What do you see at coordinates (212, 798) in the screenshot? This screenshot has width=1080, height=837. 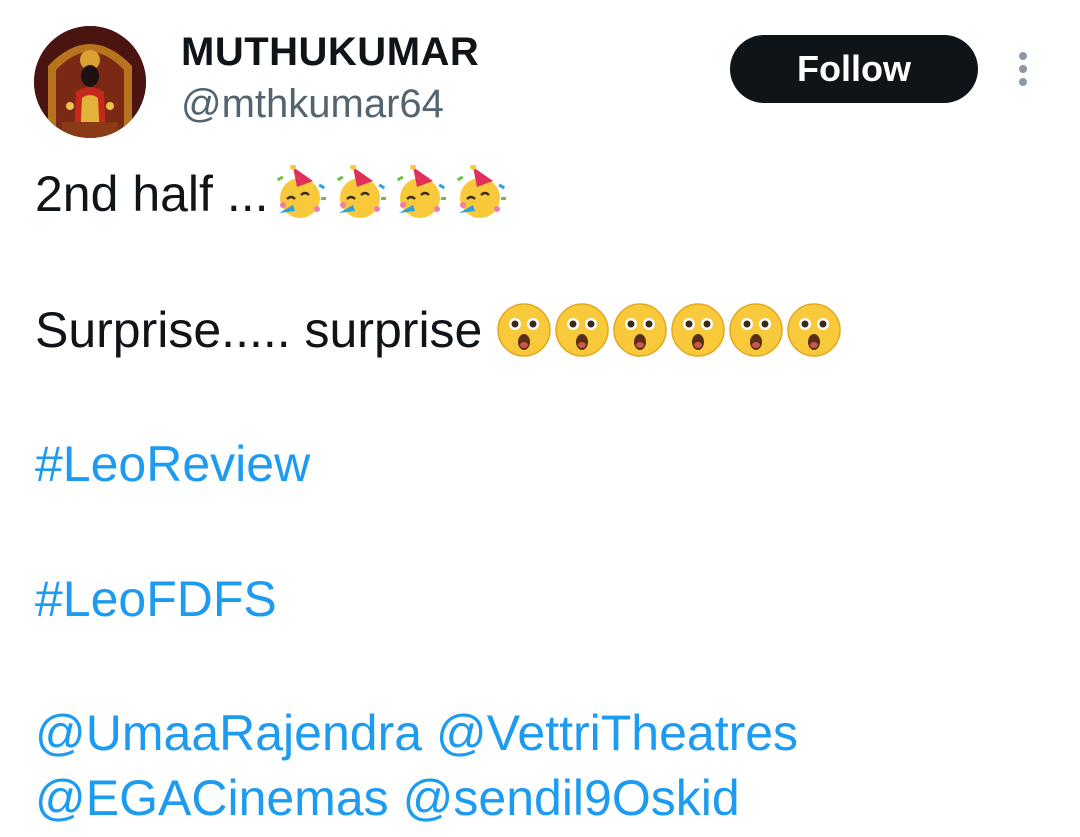 I see `mention-link: @EGACinemas` at bounding box center [212, 798].